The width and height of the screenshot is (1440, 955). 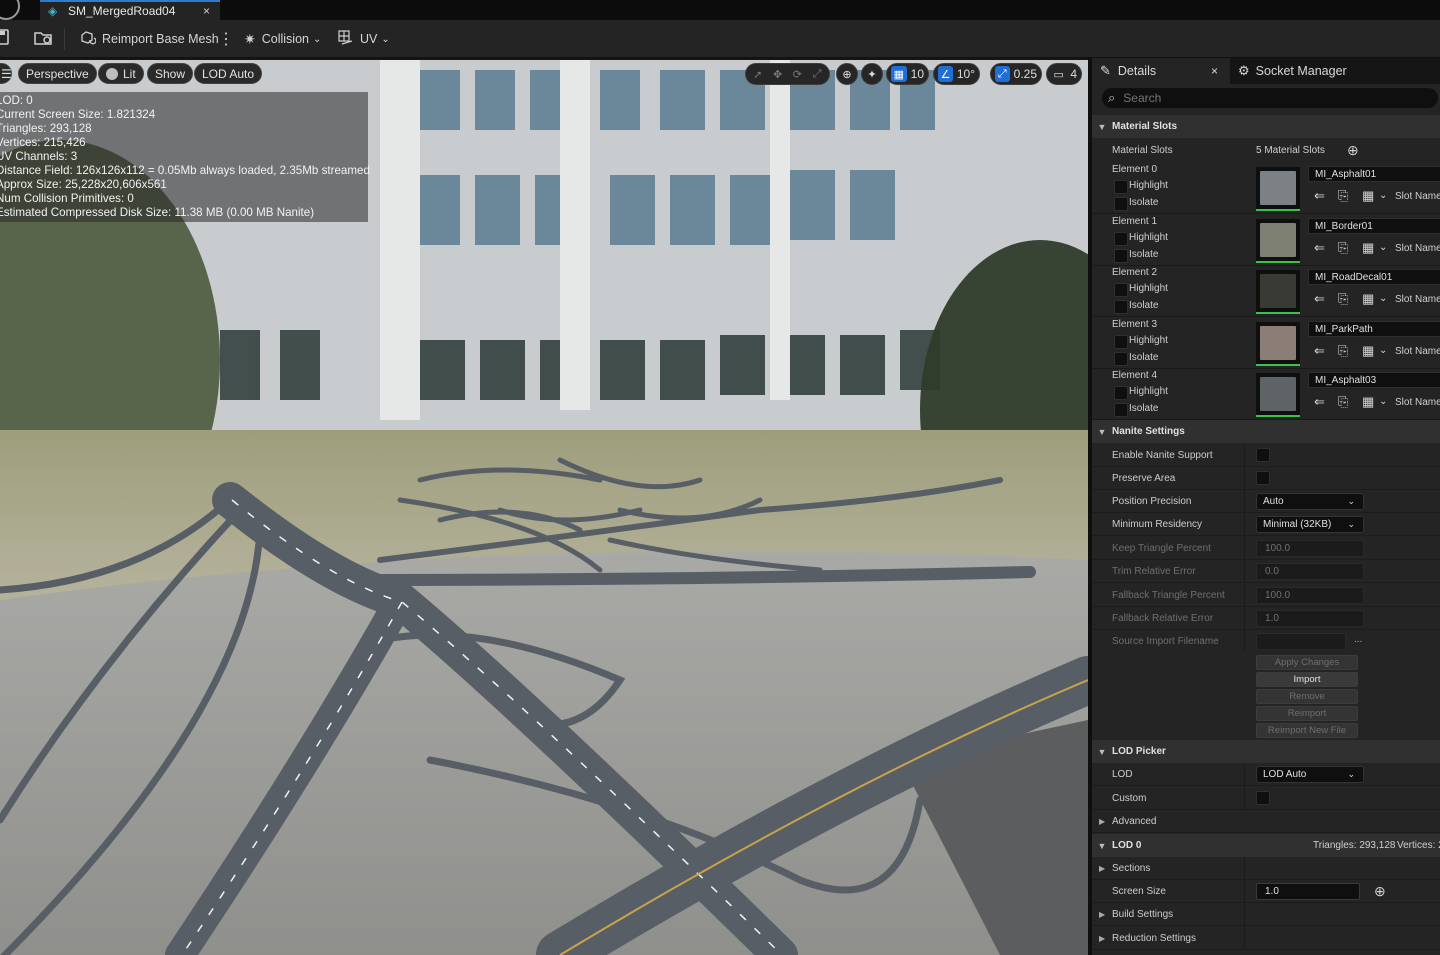 I want to click on nanite-settings-header: ▼ Nanite Settings, so click(x=1266, y=431).